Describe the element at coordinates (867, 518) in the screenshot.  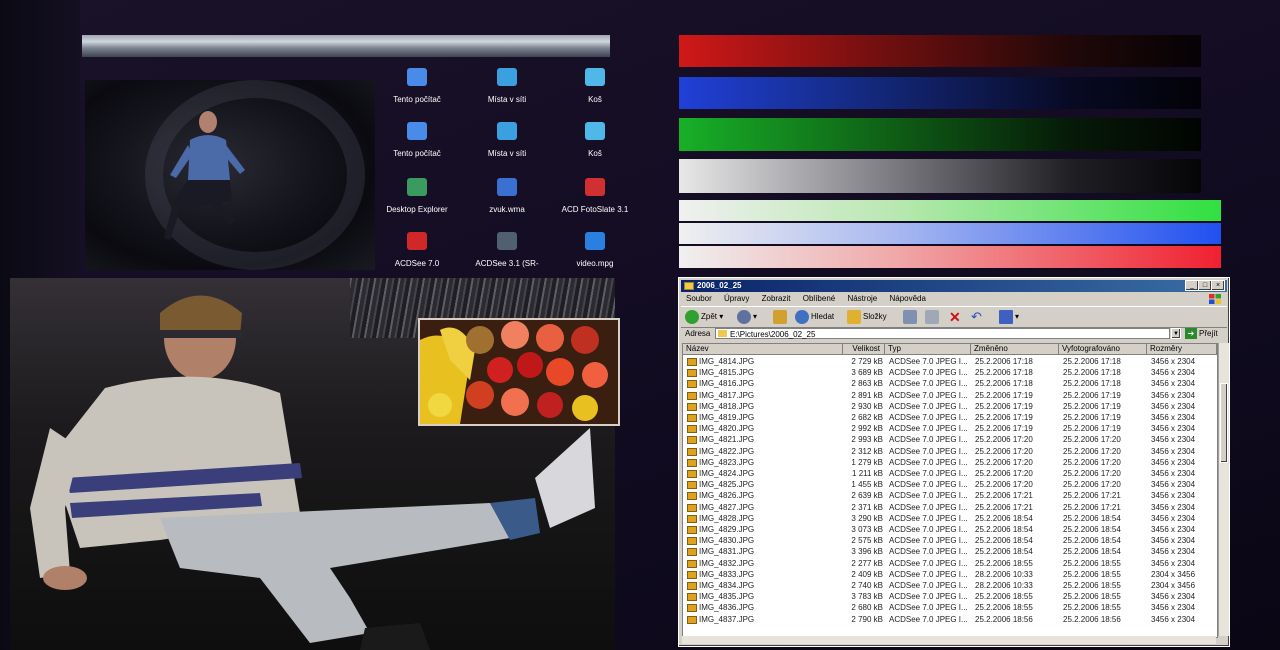
I see `file-size: 3 290 kB` at that location.